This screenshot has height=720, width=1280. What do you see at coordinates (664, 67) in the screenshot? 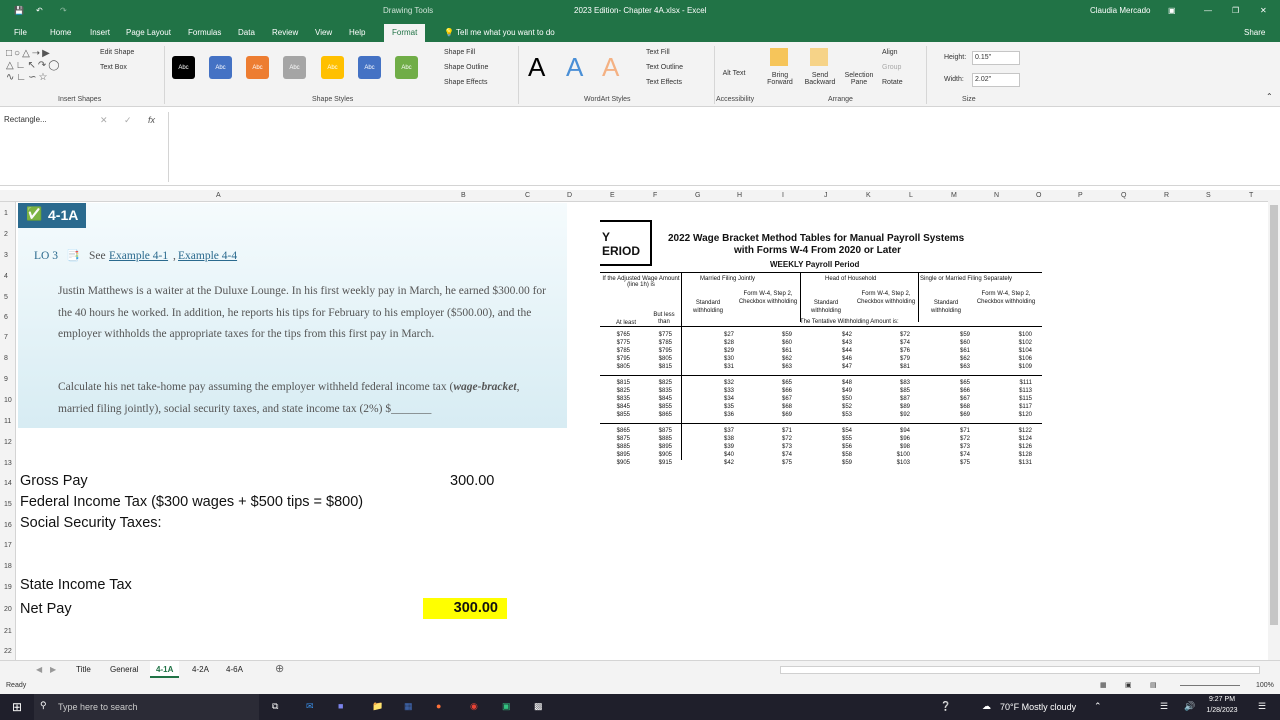
I see `text-outline-button: Text Outline` at bounding box center [664, 67].